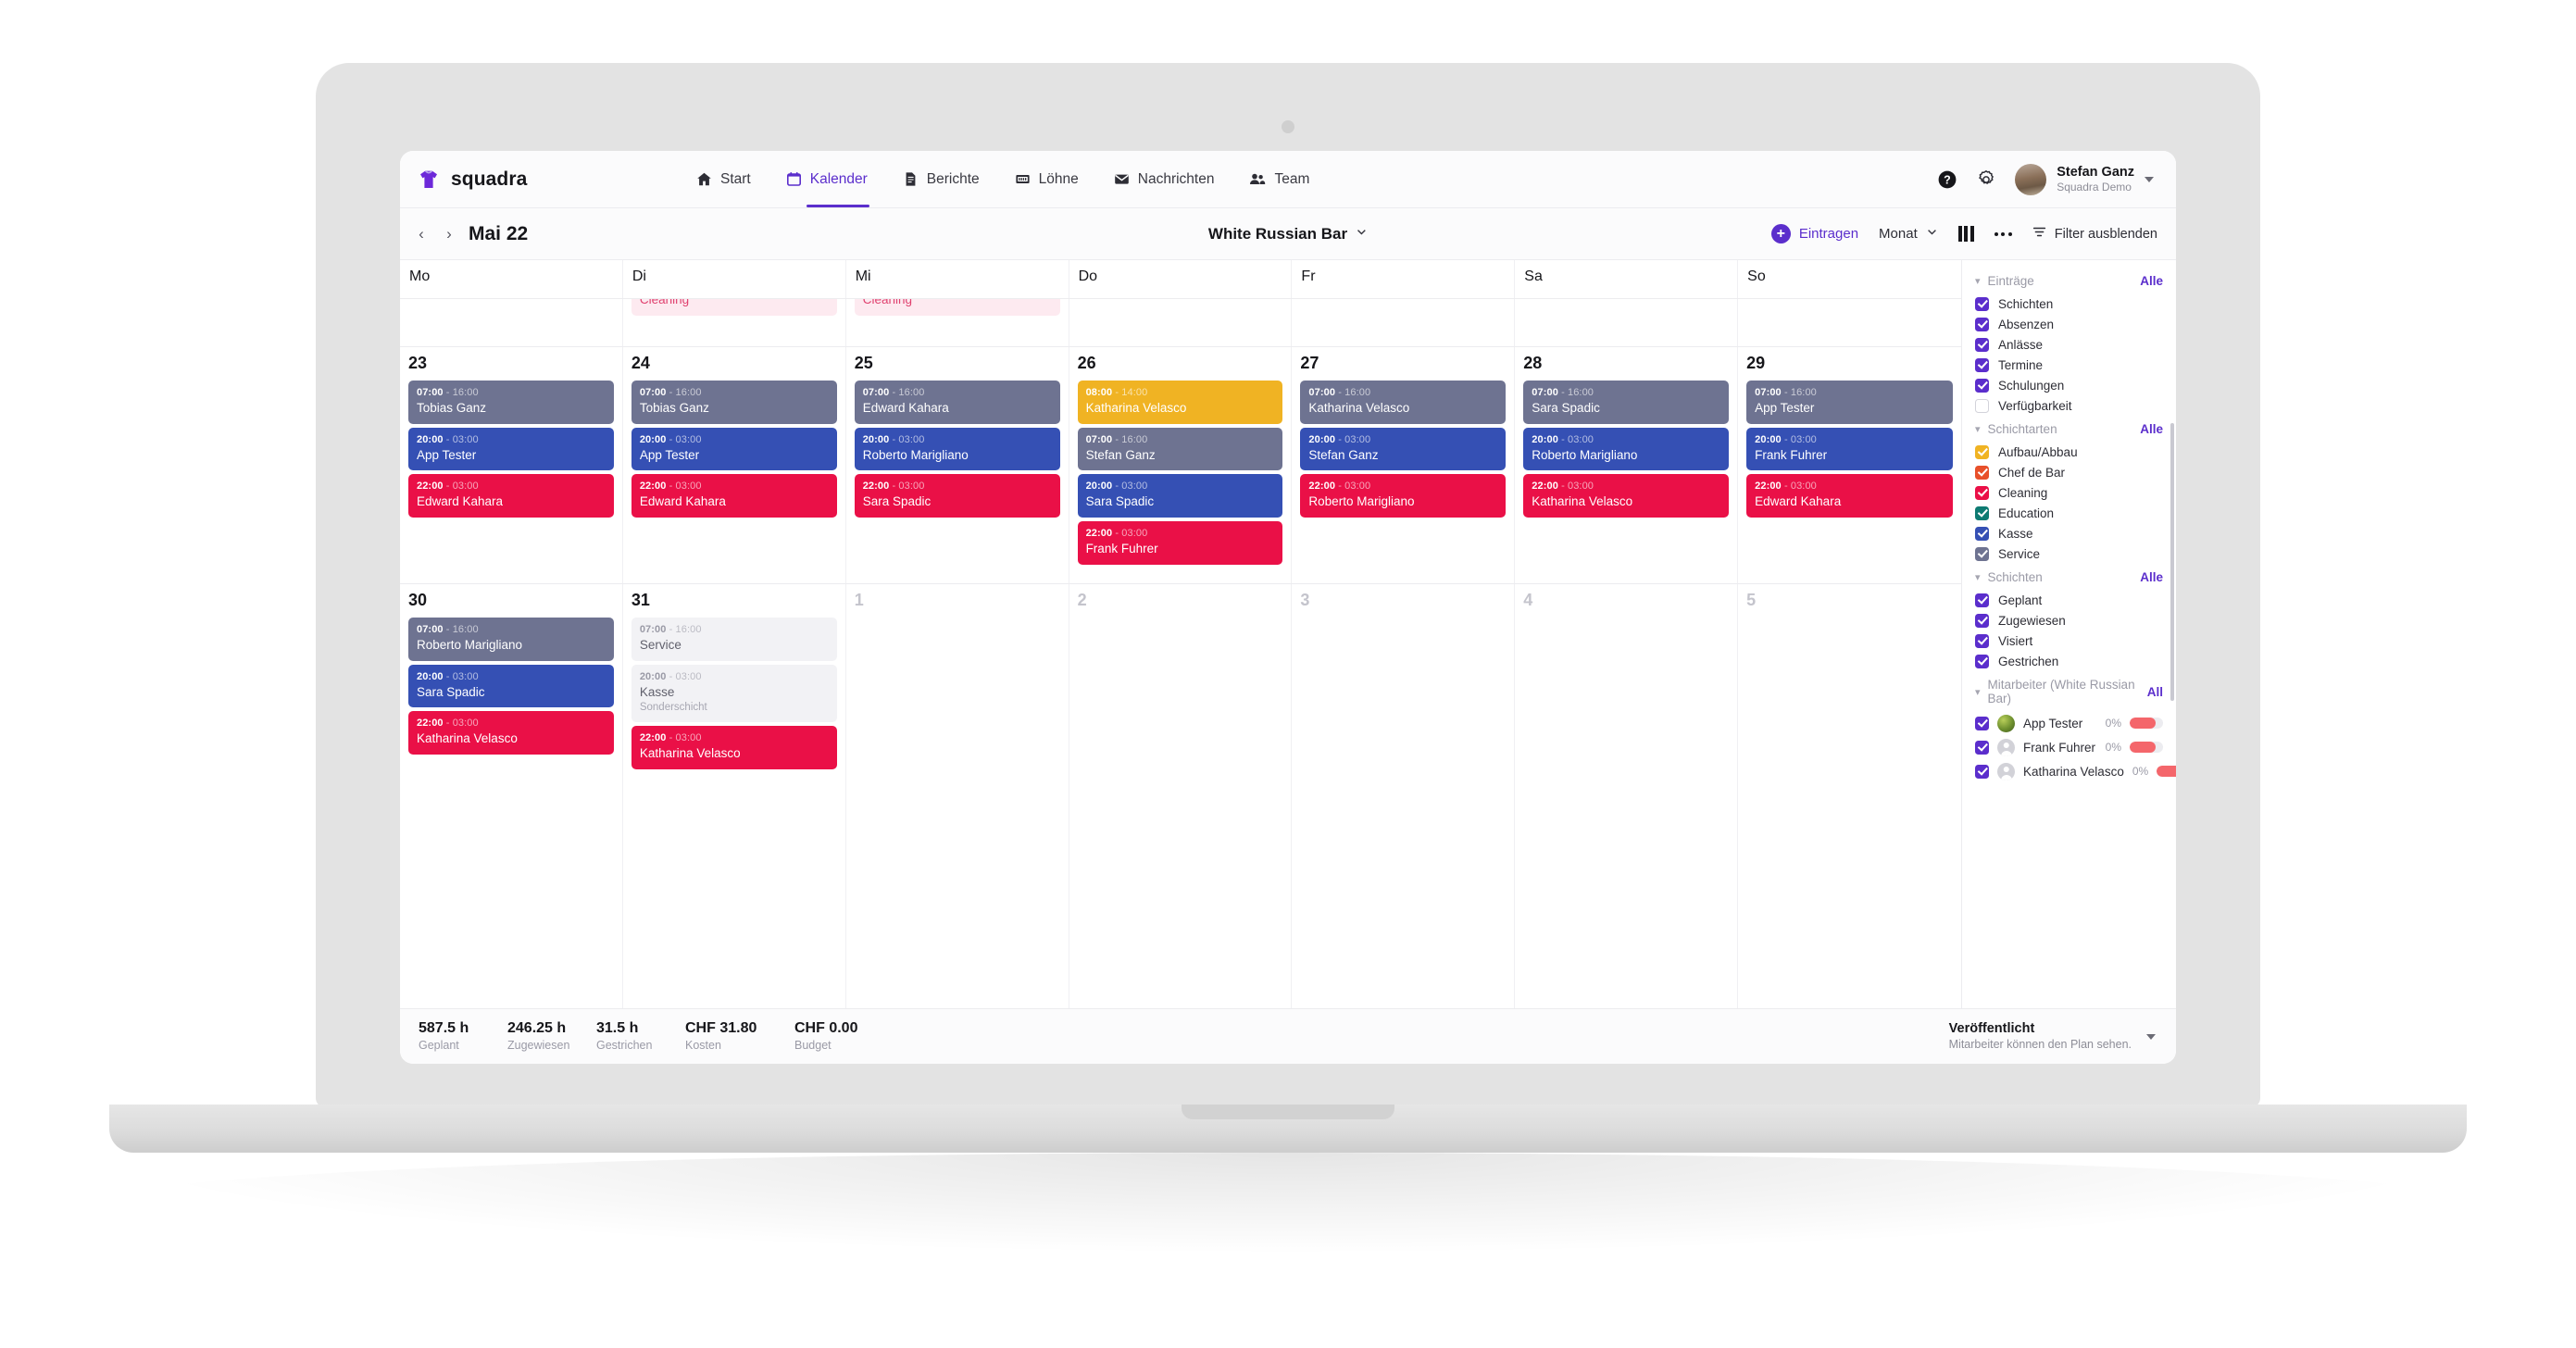 Image resolution: width=2576 pixels, height=1348 pixels. What do you see at coordinates (957, 402) in the screenshot?
I see `shift-card: 07:00 - 16:00 Edward Kahara` at bounding box center [957, 402].